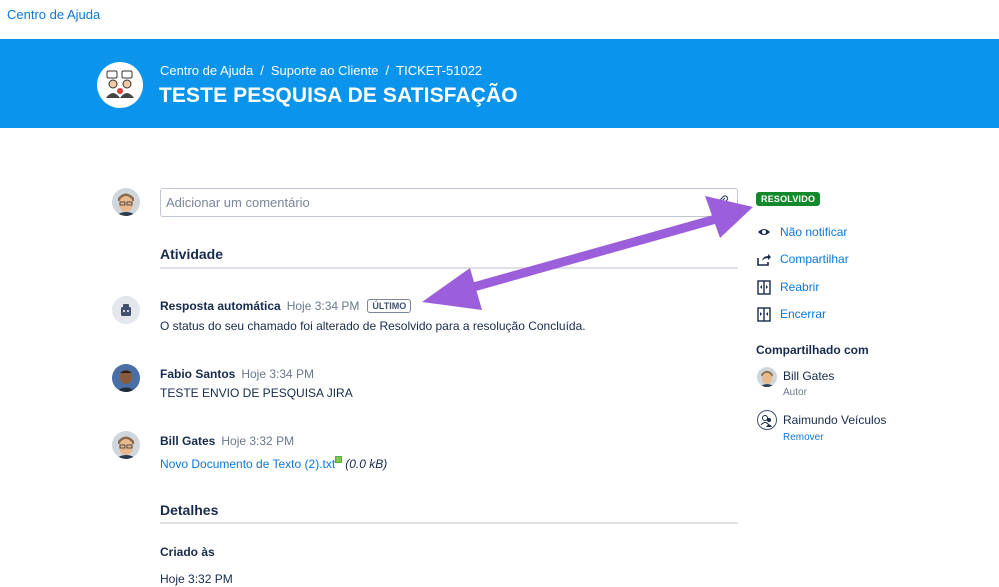 The image size is (999, 587). I want to click on created-label: Criado às, so click(187, 552).